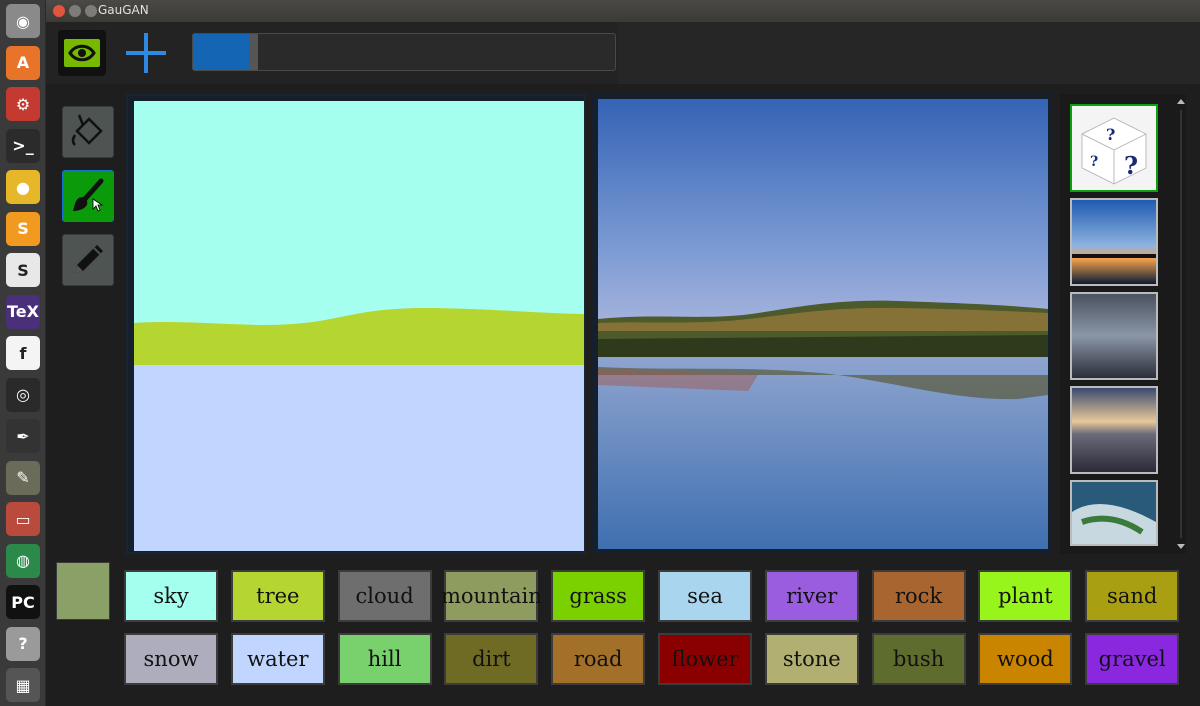 The width and height of the screenshot is (1200, 706). Describe the element at coordinates (23, 311) in the screenshot. I see `texstudio-icon: TeX` at that location.